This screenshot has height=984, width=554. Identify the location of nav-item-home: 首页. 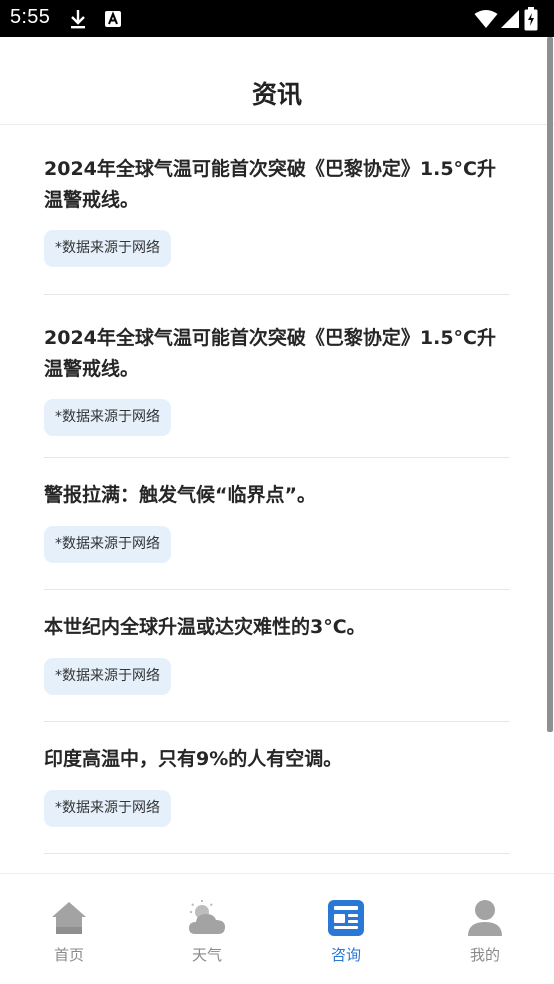
(69, 929).